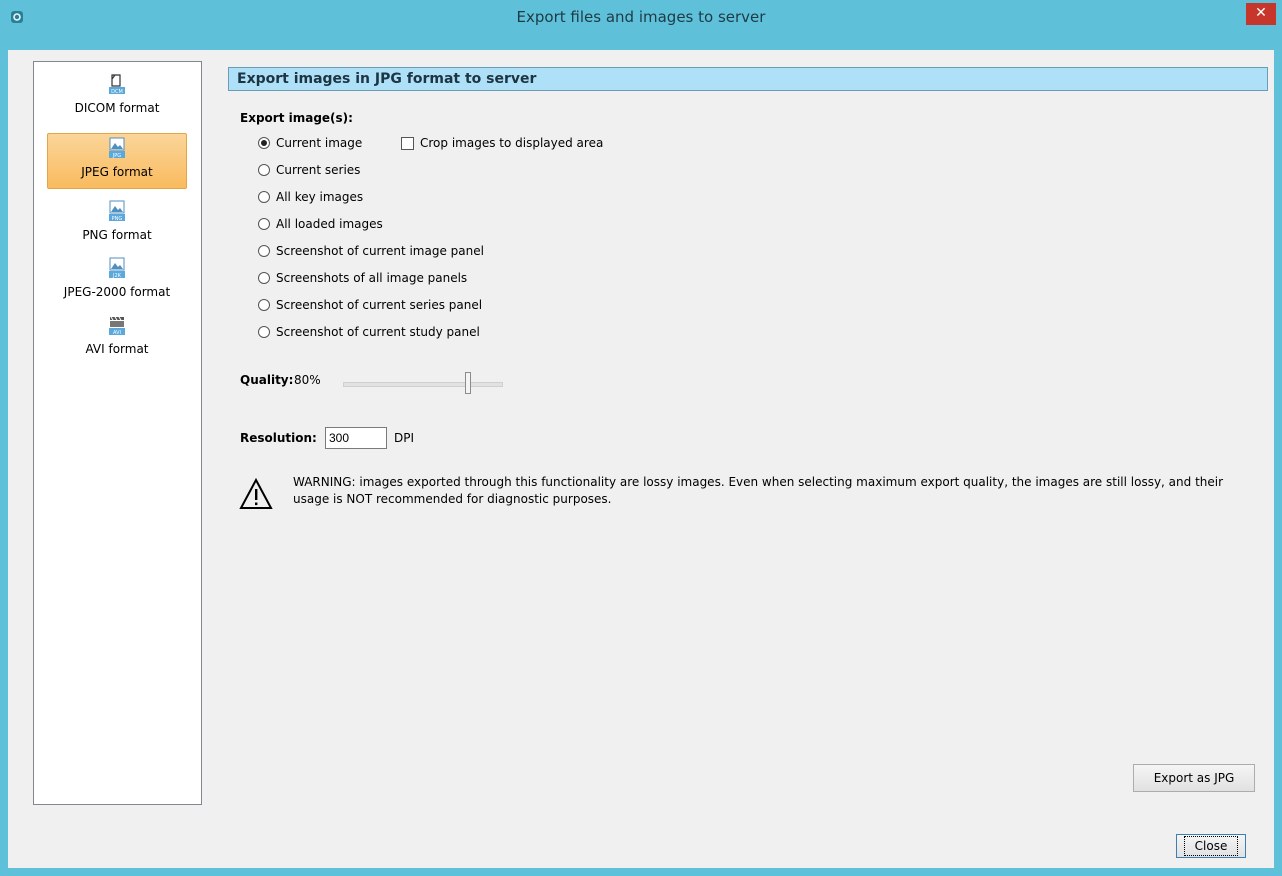 Image resolution: width=1282 pixels, height=876 pixels. I want to click on radio-label: Screenshot of current image panel, so click(380, 251).